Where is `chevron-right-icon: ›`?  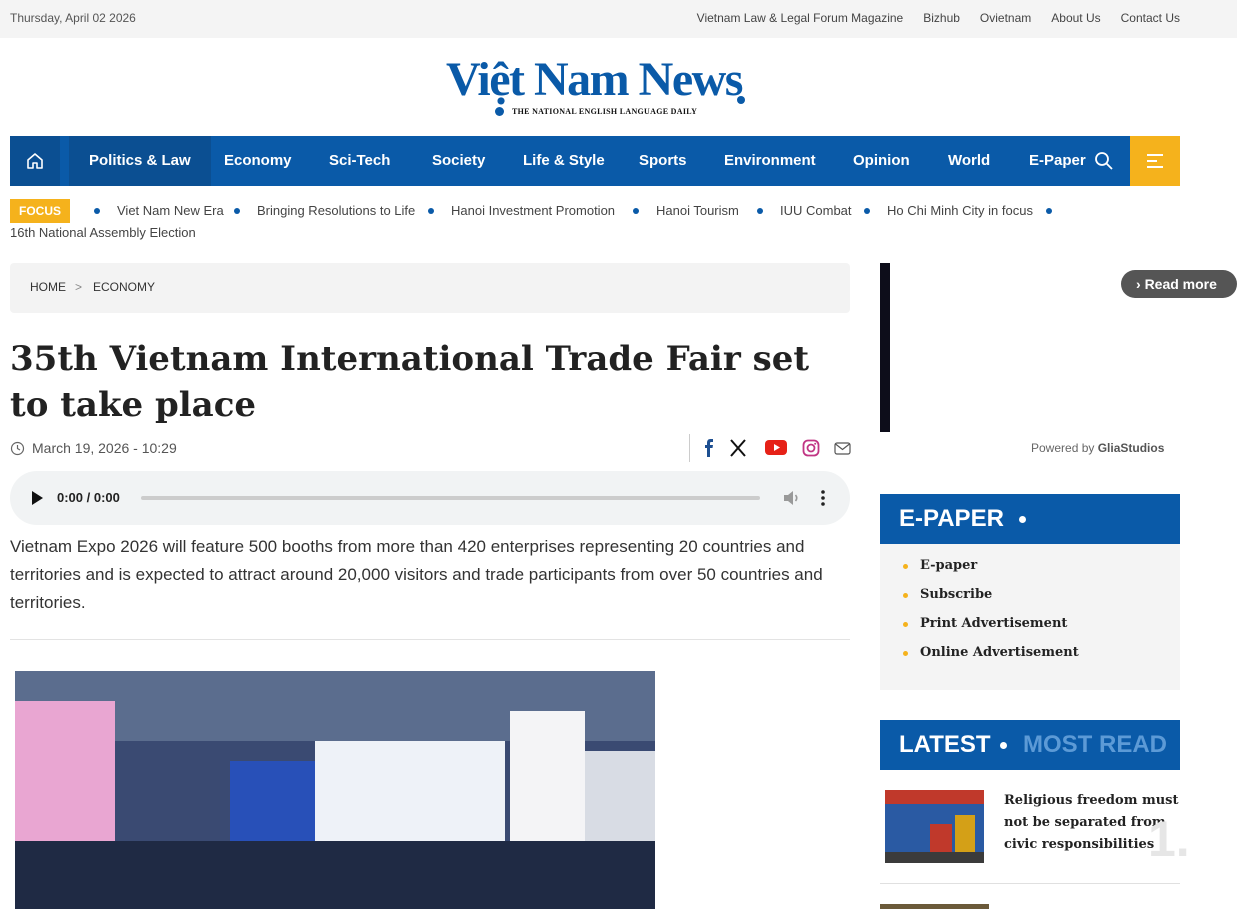 chevron-right-icon: › is located at coordinates (1140, 284).